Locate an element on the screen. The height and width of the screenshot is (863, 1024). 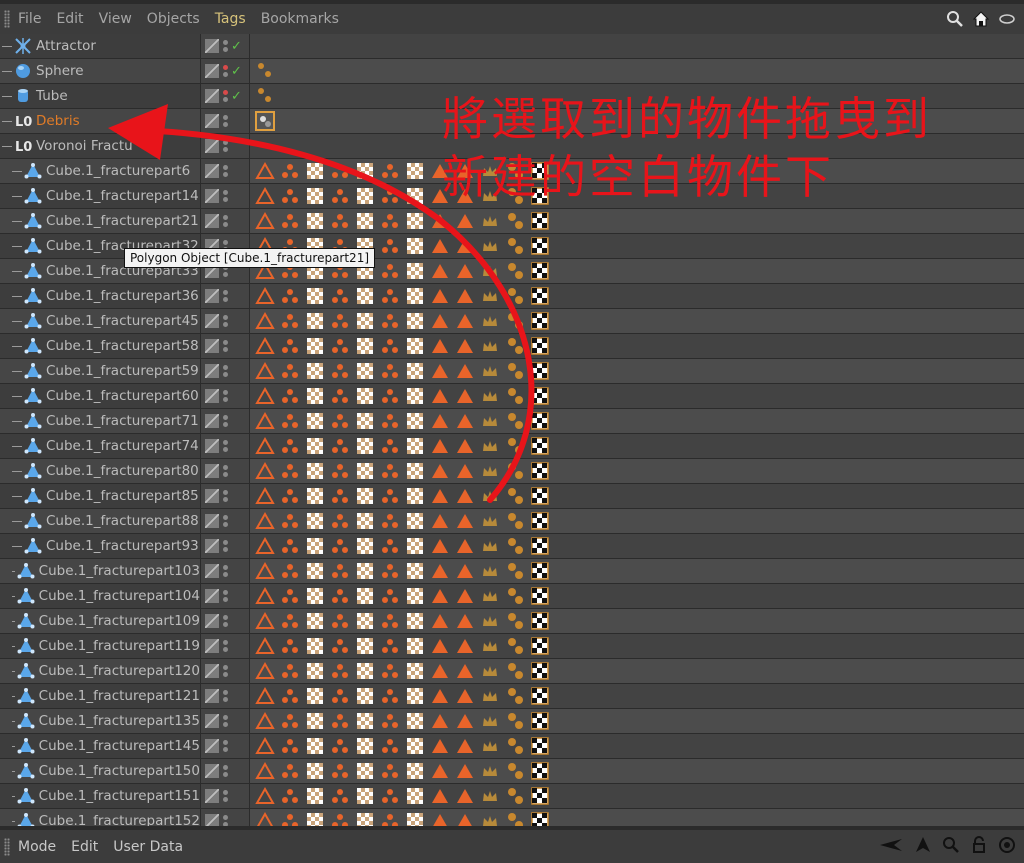
object-name-cell: Cube.1_fracturepart104 is located at coordinates (100, 596).